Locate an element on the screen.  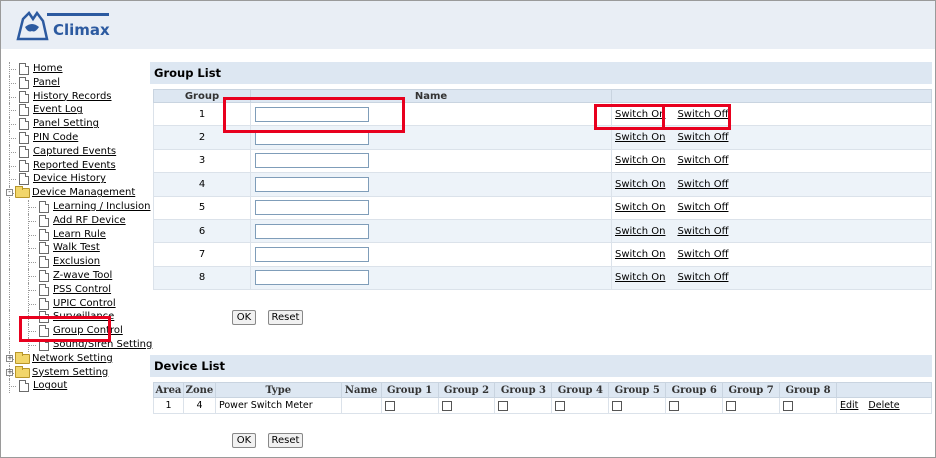
sidebar-item-device-history: Device History is located at coordinates (76, 179).